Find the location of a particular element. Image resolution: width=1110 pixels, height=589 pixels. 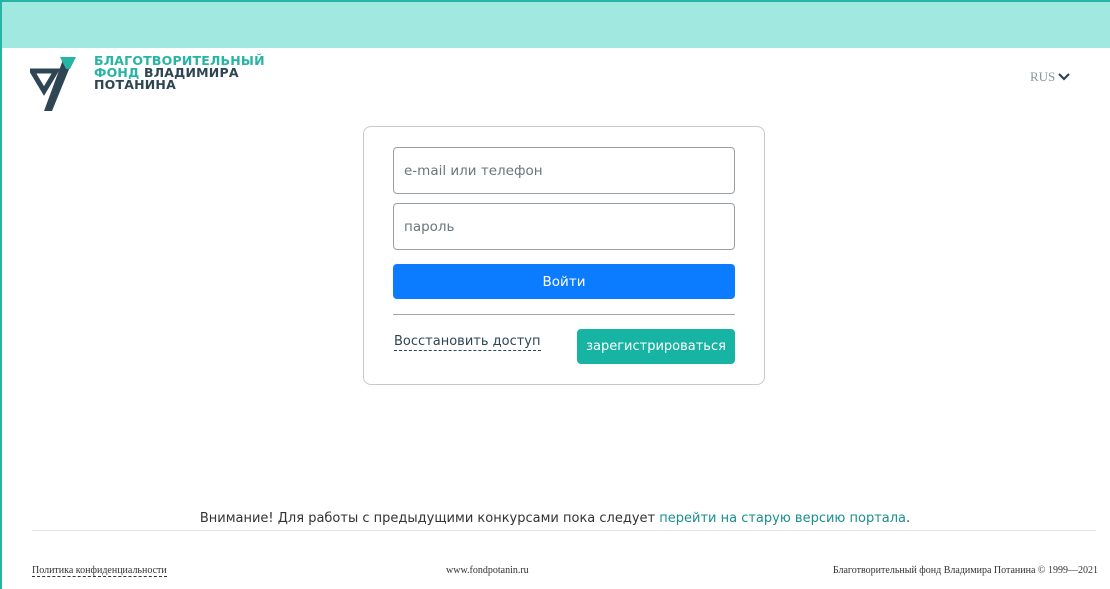

email-field is located at coordinates (564, 170).